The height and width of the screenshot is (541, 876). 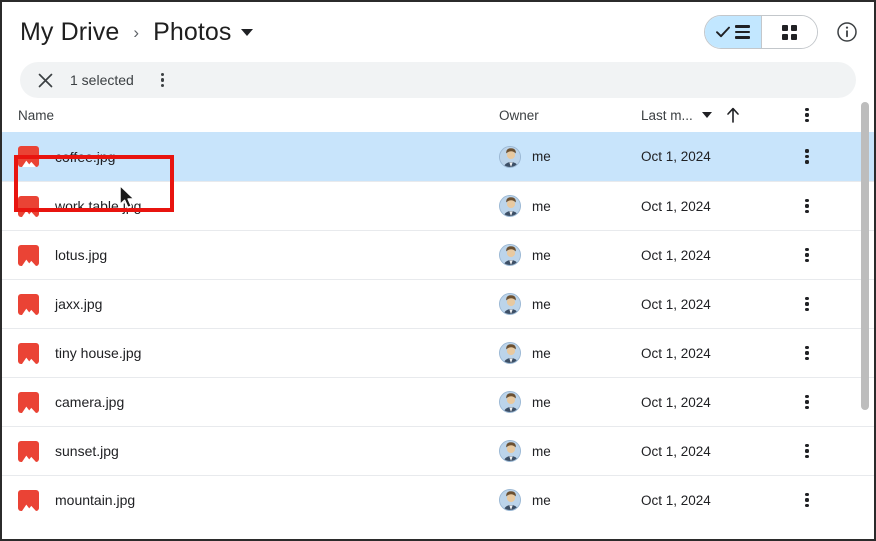 I want to click on column-header-name: Name, so click(x=258, y=115).